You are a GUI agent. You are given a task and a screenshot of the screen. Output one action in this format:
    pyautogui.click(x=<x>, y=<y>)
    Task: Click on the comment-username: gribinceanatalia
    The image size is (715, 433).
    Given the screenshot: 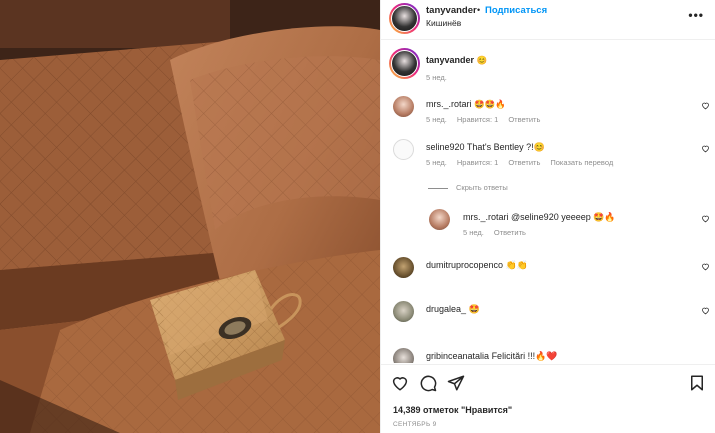 What is the action you would take?
    pyautogui.click(x=457, y=356)
    